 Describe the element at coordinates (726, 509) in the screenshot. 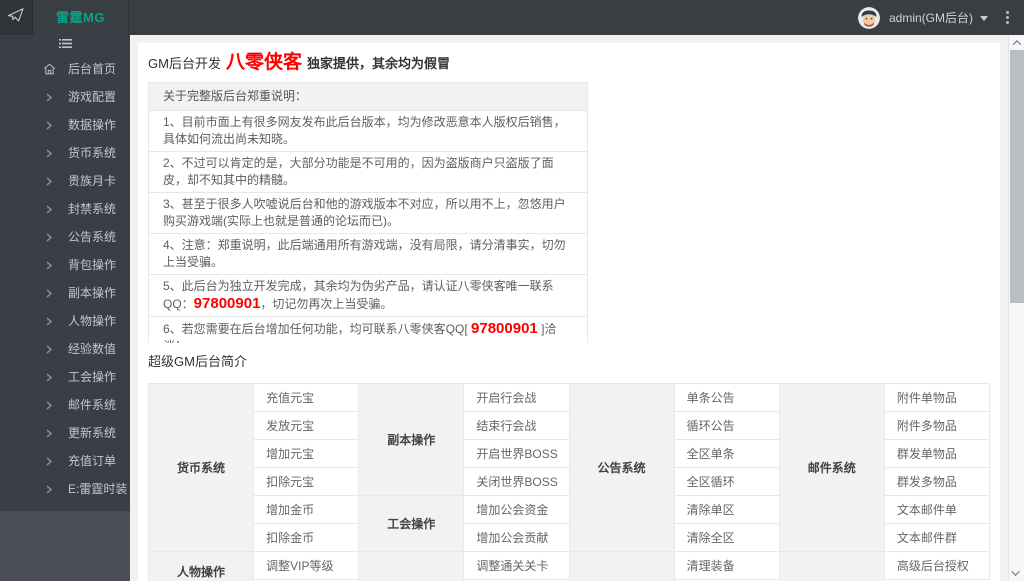

I see `feature-cell: 清除单区` at that location.